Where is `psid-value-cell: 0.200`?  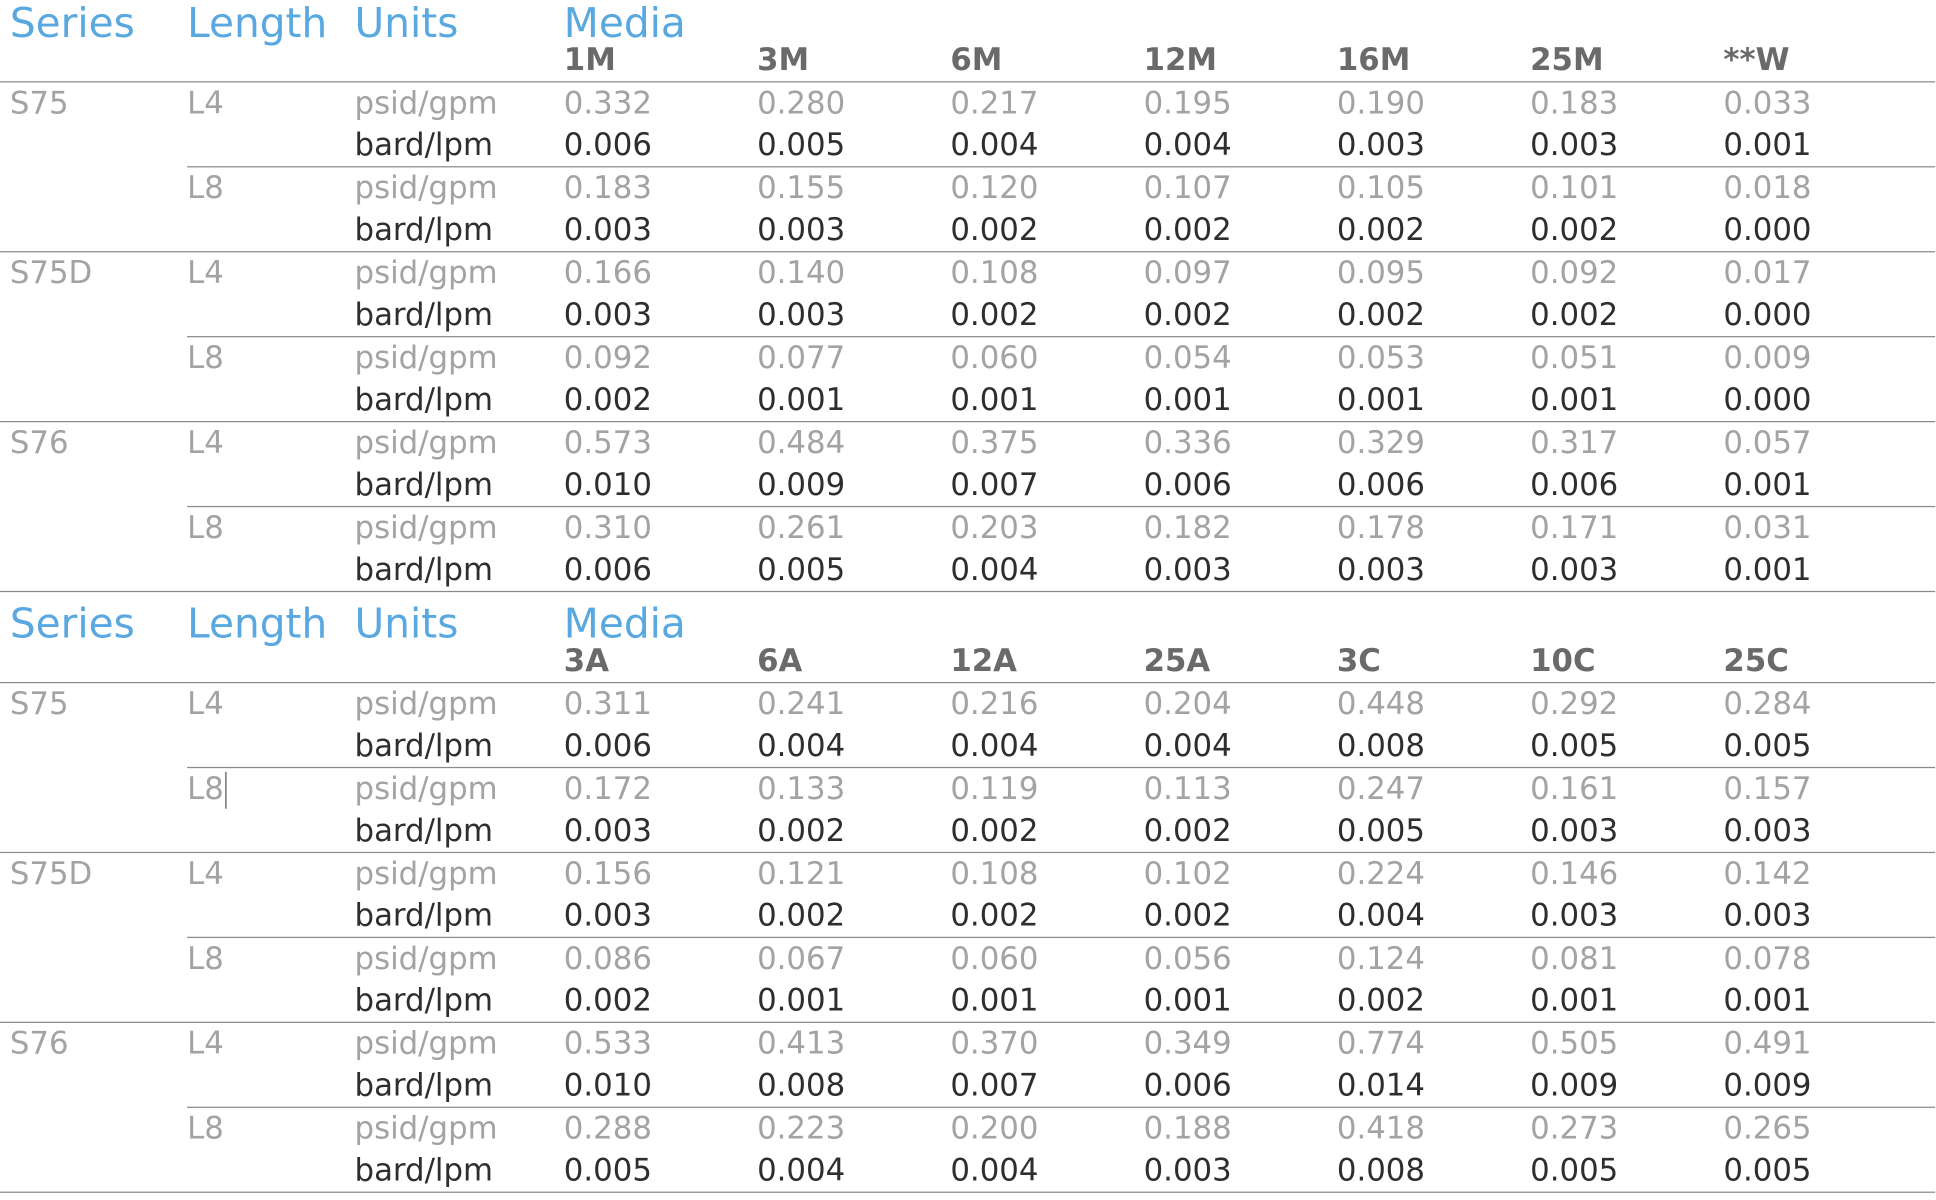
psid-value-cell: 0.200 is located at coordinates (994, 1128).